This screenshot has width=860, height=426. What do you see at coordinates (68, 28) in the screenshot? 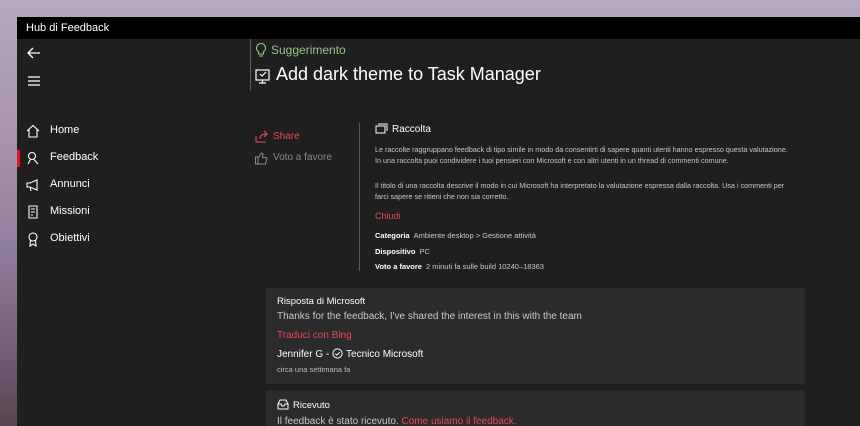
I see `window-title: Hub di Feedback` at bounding box center [68, 28].